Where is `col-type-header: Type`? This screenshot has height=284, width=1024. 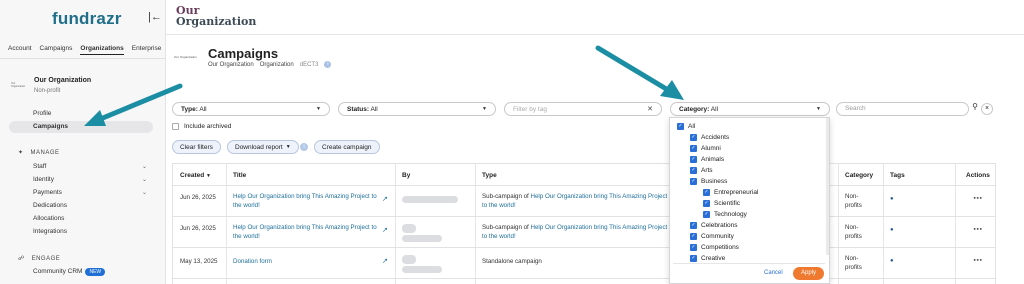
col-type-header: Type is located at coordinates (489, 175).